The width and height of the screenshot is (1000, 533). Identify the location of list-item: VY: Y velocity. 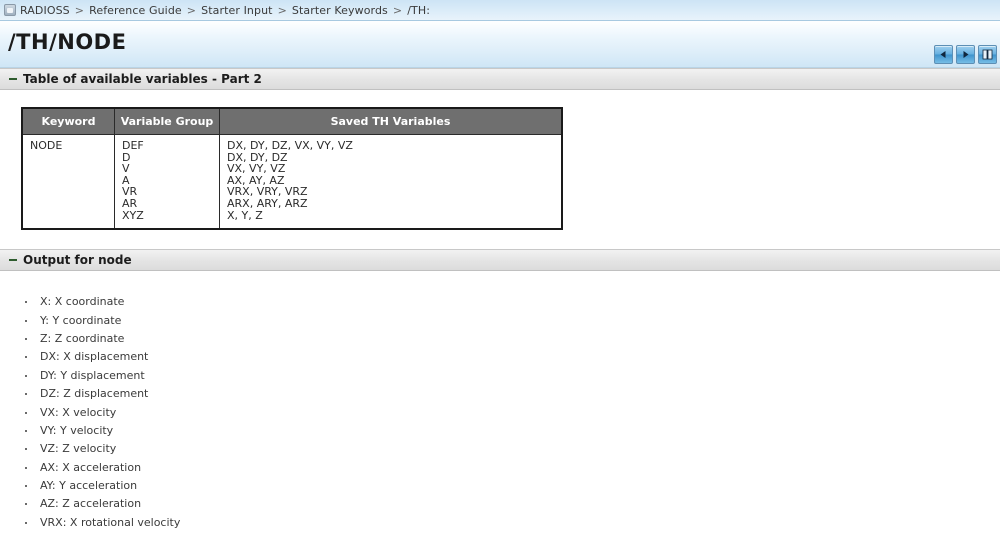
(500, 431).